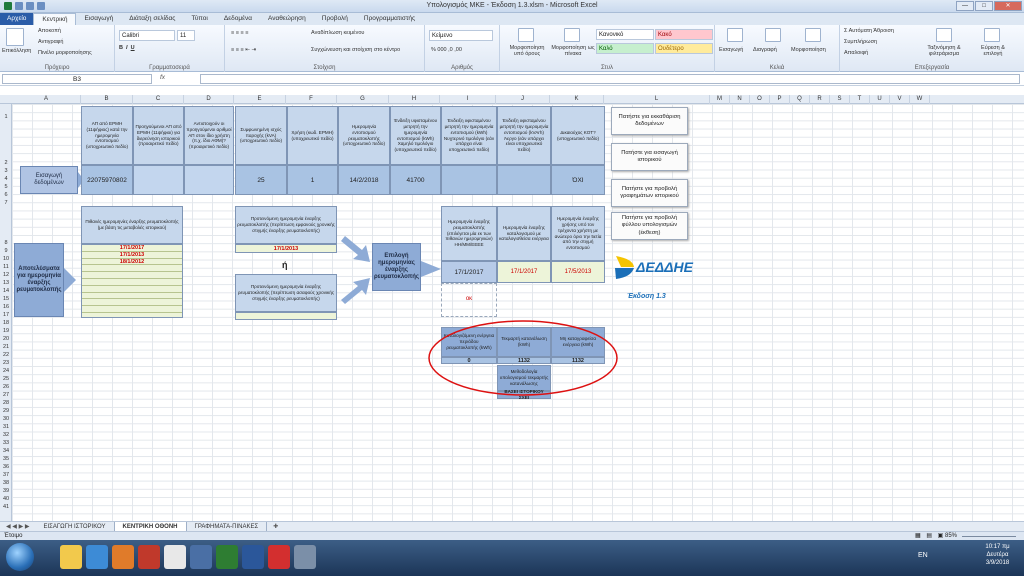  Describe the element at coordinates (6, 307) in the screenshot. I see `row-header: 16` at that location.